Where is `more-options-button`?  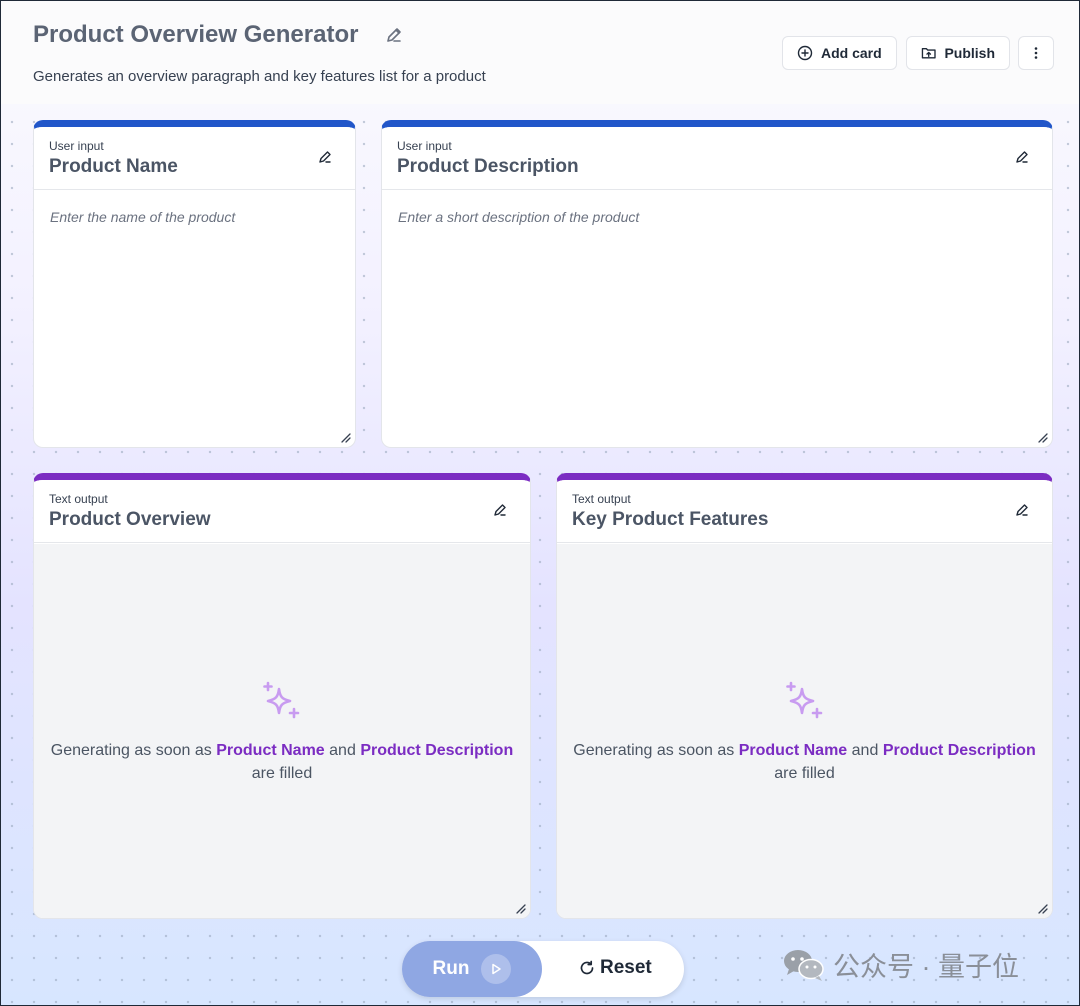 more-options-button is located at coordinates (1036, 53).